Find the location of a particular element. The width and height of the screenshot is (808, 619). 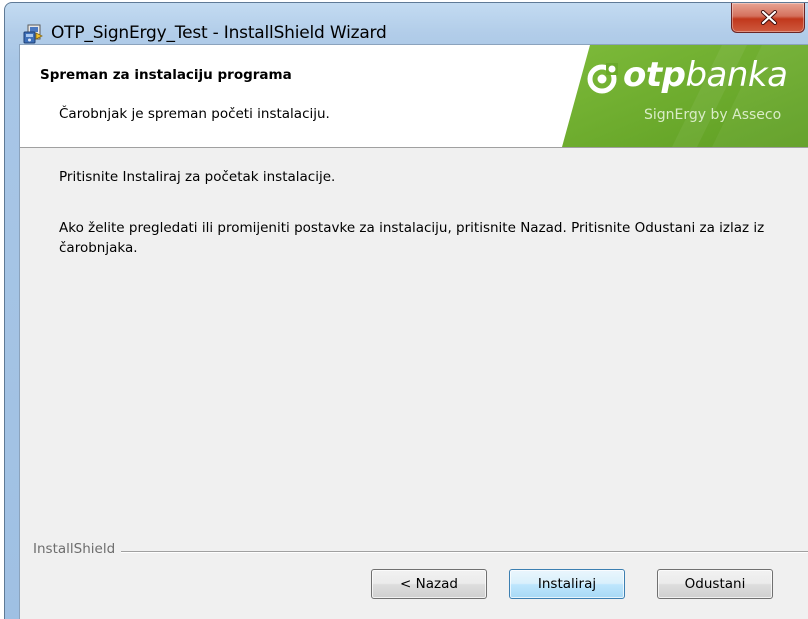

installer-icon is located at coordinates (33, 34).